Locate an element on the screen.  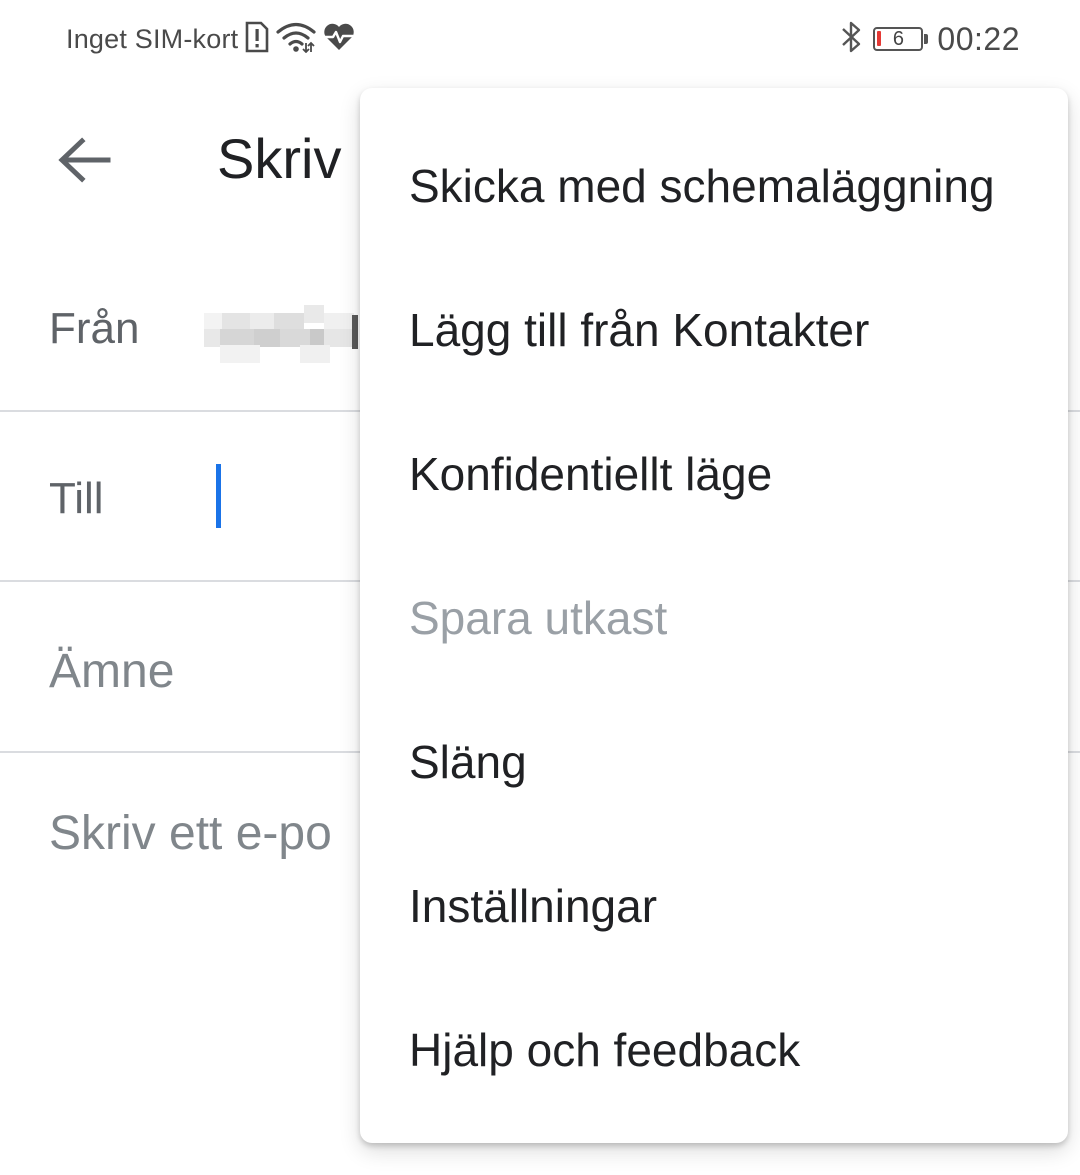
sim-alert-icon is located at coordinates (257, 39).